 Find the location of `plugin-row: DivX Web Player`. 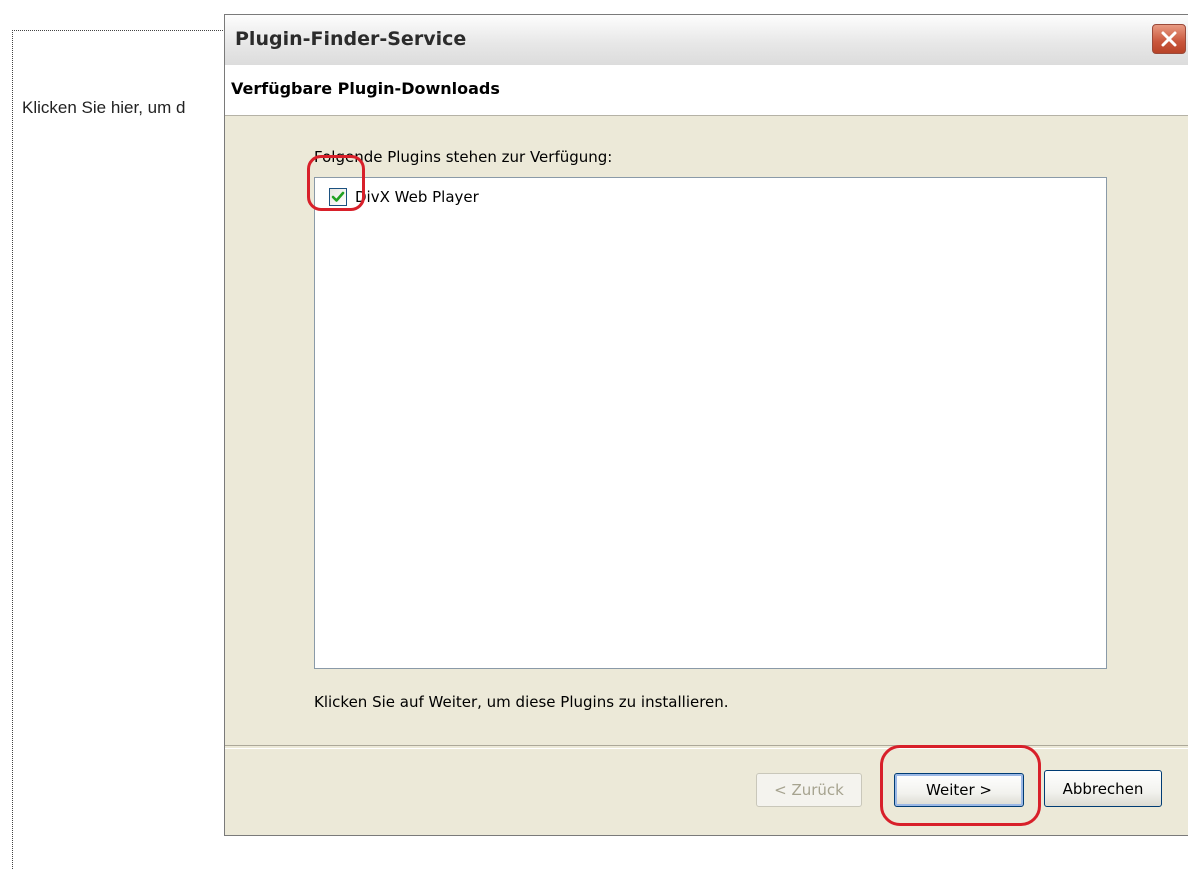

plugin-row: DivX Web Player is located at coordinates (404, 197).